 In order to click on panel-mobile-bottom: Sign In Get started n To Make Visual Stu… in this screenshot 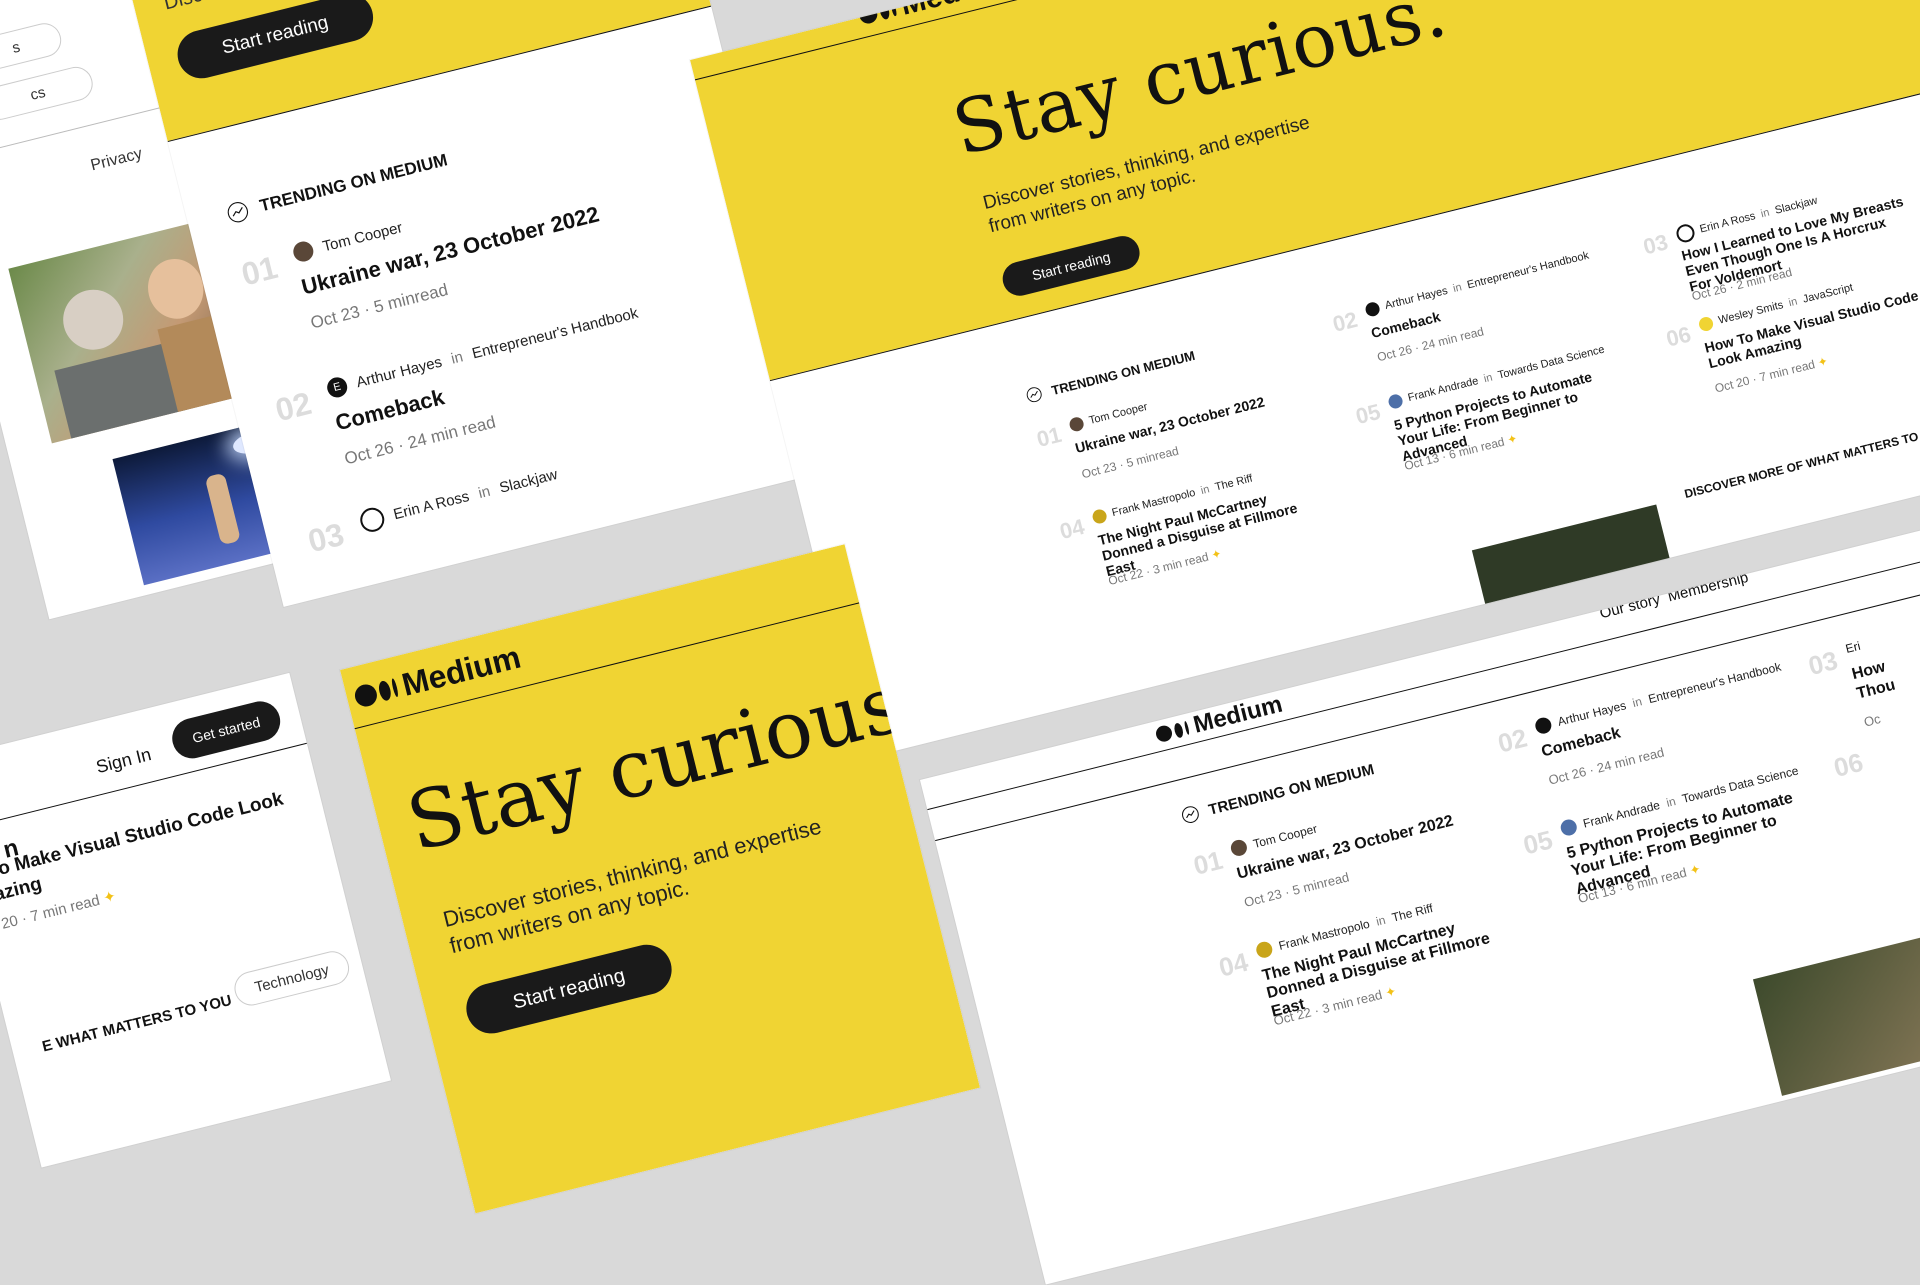, I will do `click(195, 920)`.